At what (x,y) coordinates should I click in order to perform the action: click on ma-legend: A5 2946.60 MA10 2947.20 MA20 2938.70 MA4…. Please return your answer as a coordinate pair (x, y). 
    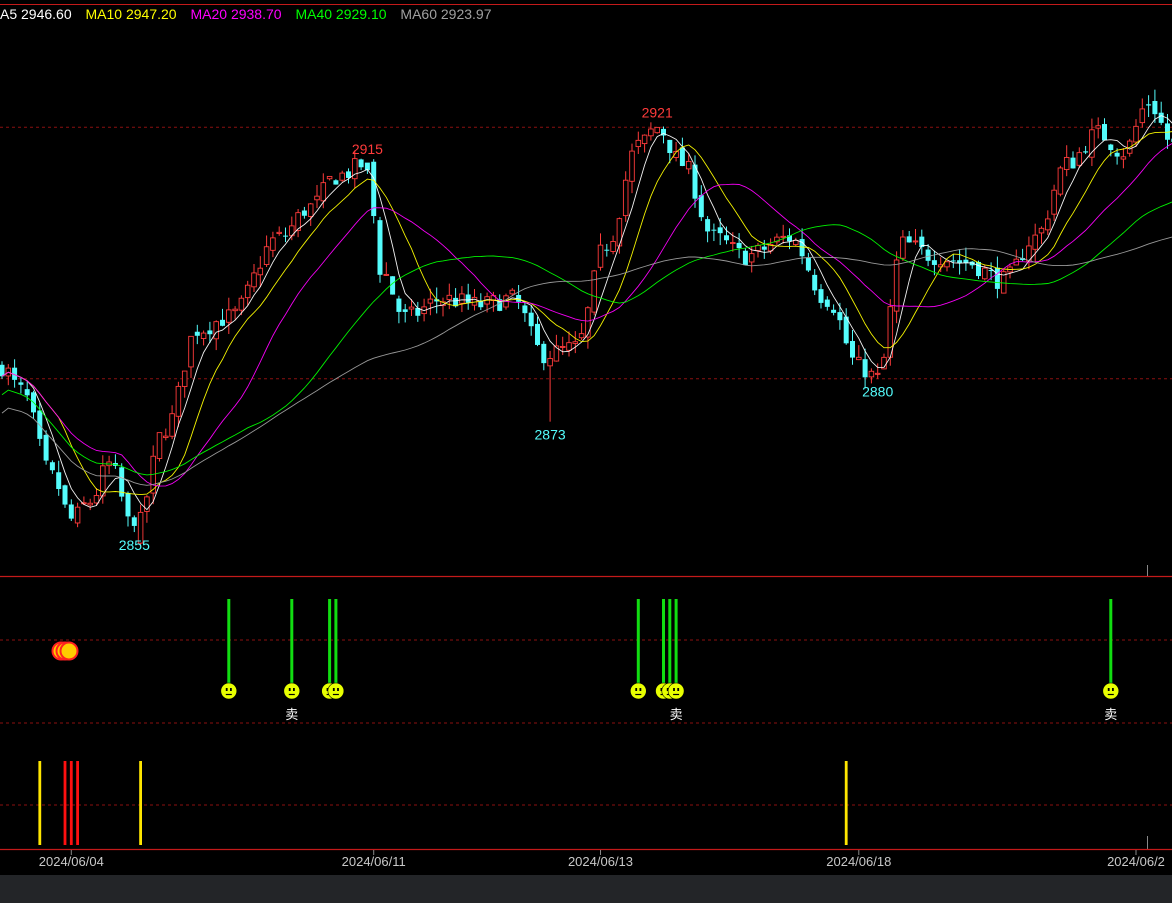
    Looking at the image, I should click on (251, 14).